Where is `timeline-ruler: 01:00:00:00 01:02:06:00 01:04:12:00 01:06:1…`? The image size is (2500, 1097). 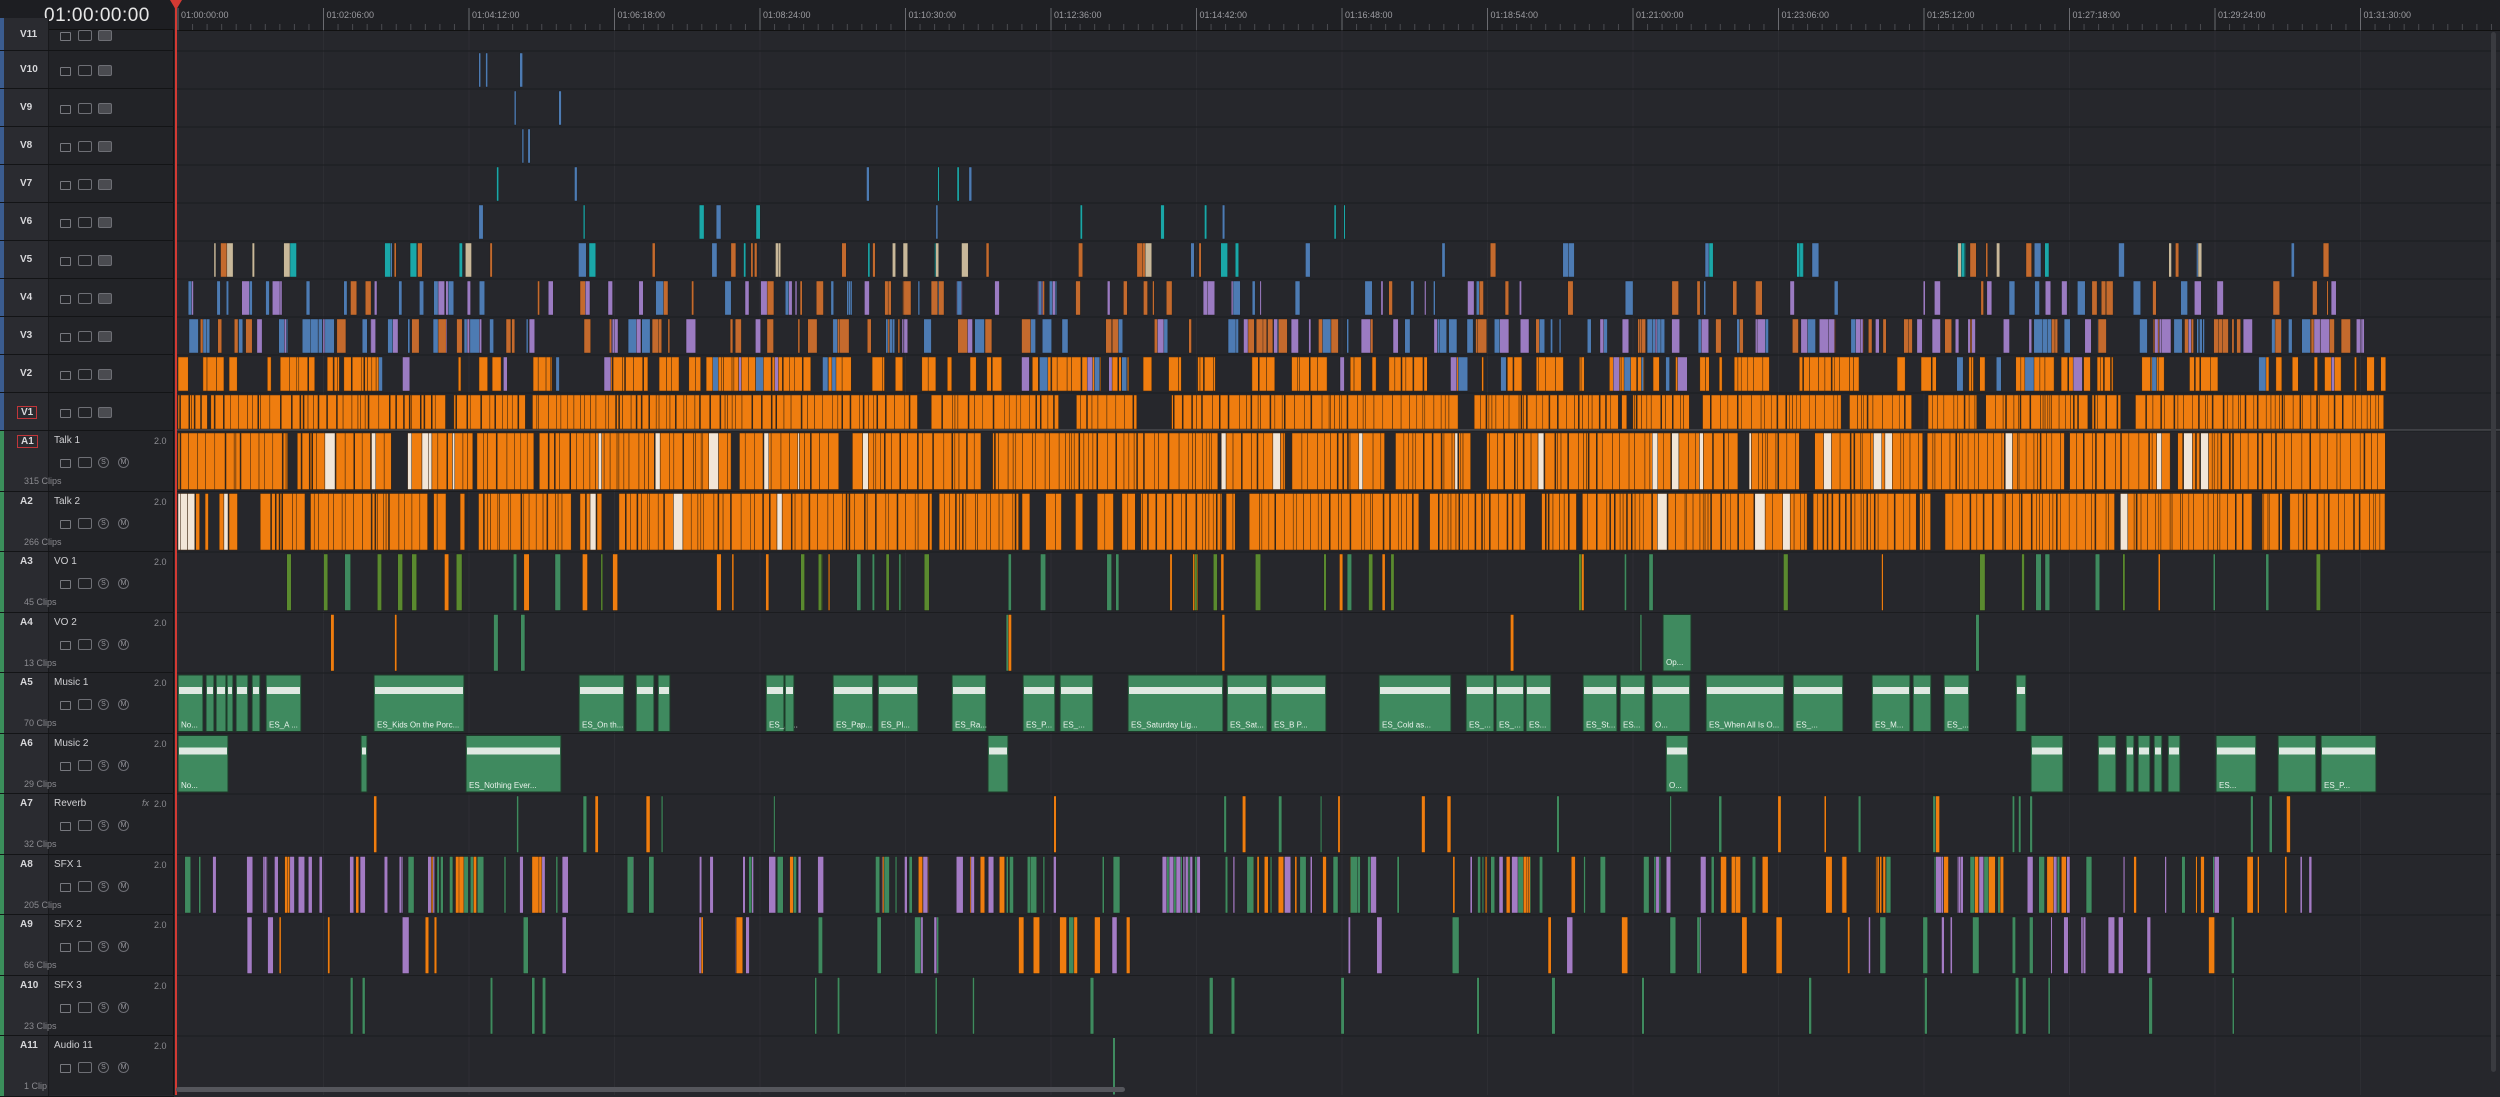 timeline-ruler: 01:00:00:00 01:02:06:00 01:04:12:00 01:06:1… is located at coordinates (1338, 15).